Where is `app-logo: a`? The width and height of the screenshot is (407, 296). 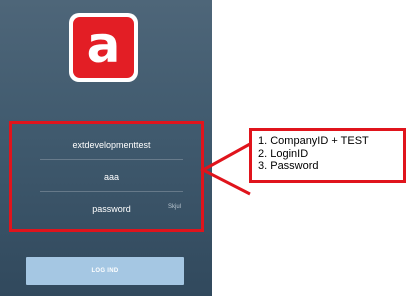
app-logo: a is located at coordinates (103, 47).